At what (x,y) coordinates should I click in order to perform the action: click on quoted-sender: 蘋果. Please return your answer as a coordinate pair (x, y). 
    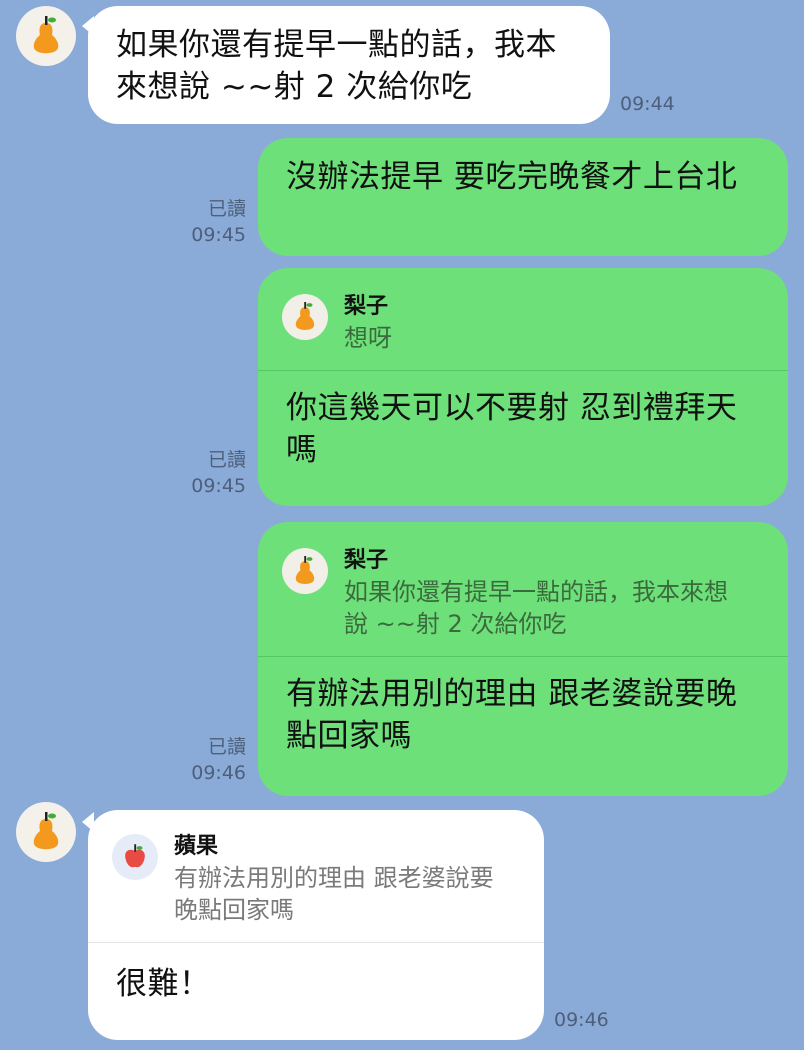
    Looking at the image, I should click on (196, 846).